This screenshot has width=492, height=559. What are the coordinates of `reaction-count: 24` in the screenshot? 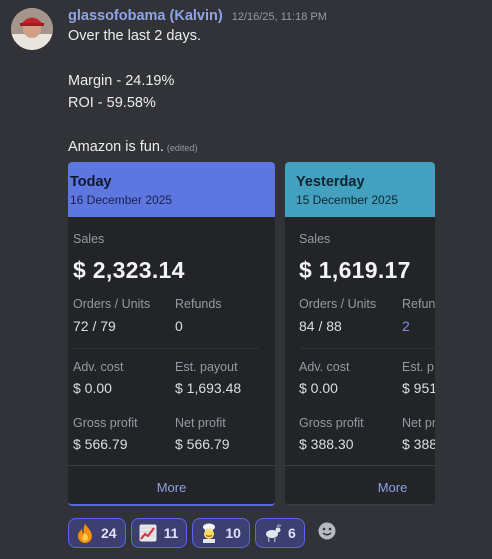 It's located at (109, 533).